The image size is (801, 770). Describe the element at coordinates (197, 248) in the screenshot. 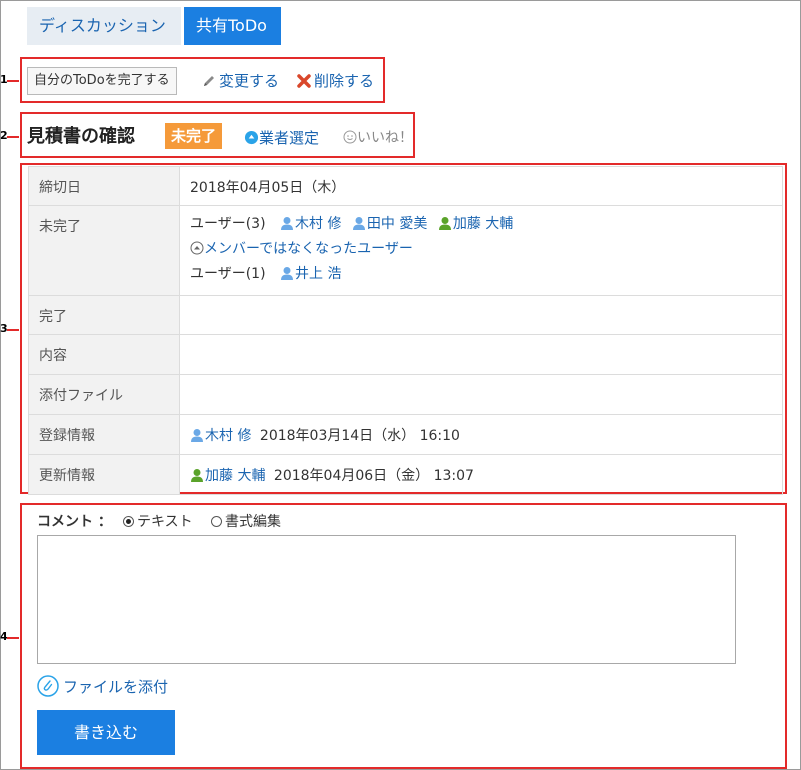

I see `collapse-arrow-icon` at that location.